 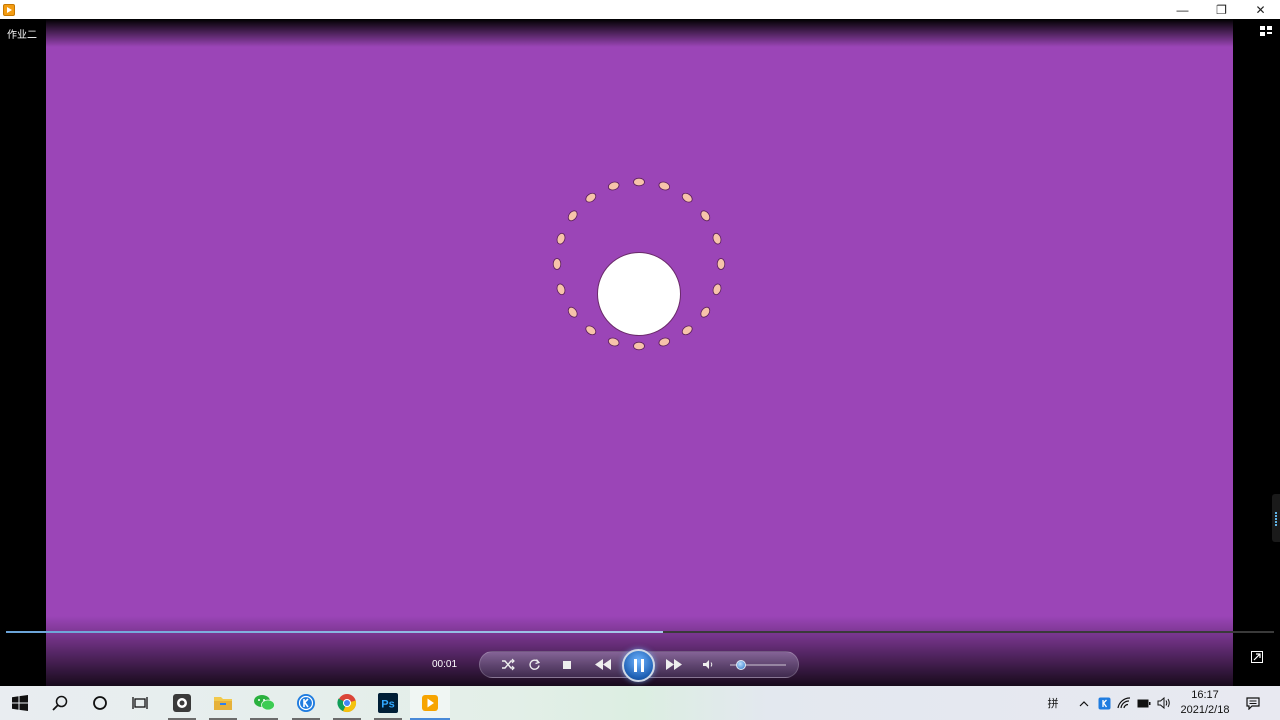 I want to click on window-controls: — ❐ ✕, so click(x=1221, y=9).